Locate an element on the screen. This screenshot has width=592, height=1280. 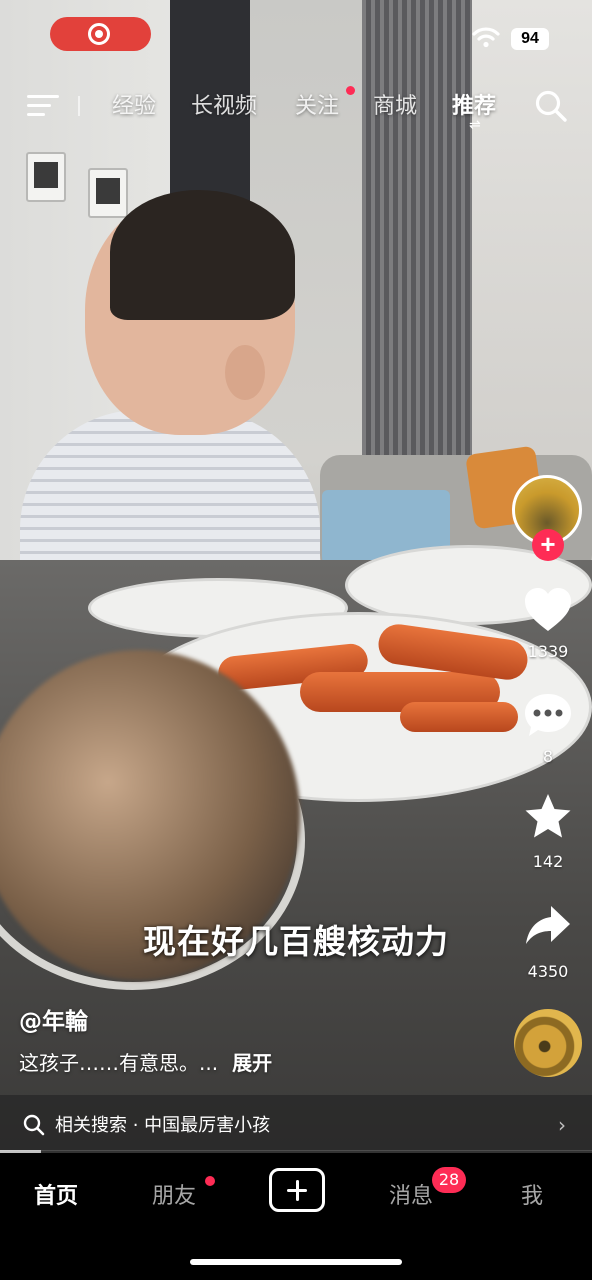
share-count: 4350 is located at coordinates (548, 971).